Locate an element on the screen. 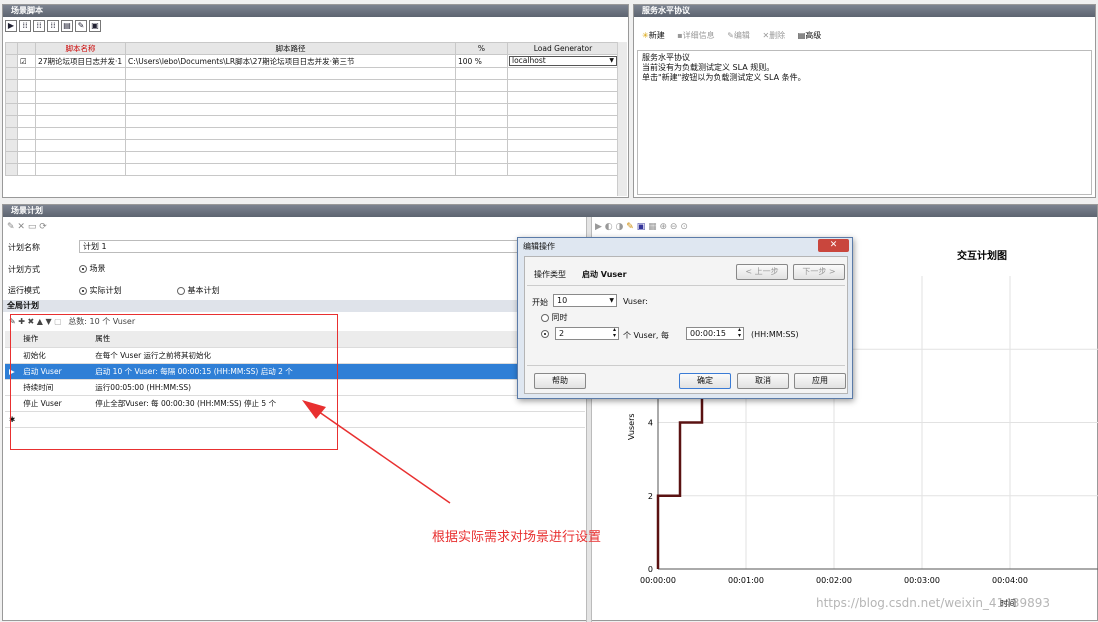 This screenshot has height=622, width=1098. zoom-in-icon: ⊕ is located at coordinates (663, 227).